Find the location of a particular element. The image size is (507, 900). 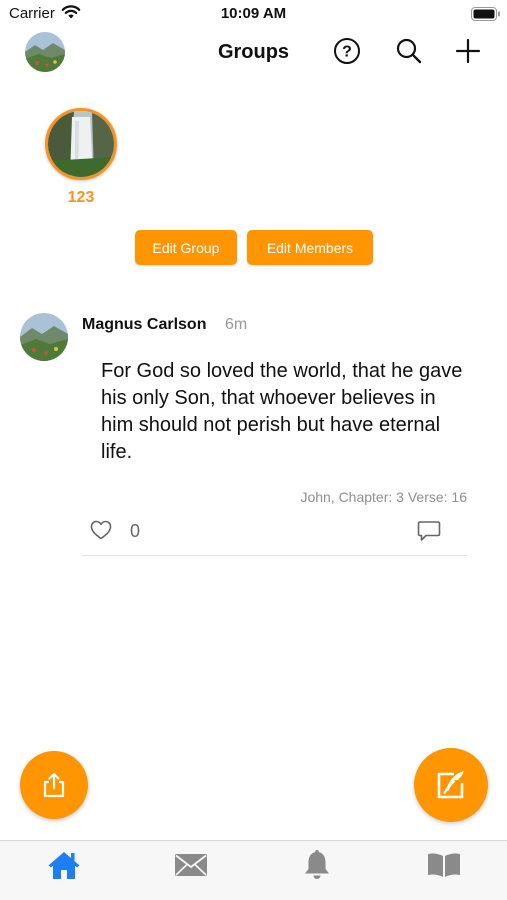

clock: 10:09 AM is located at coordinates (253, 13).